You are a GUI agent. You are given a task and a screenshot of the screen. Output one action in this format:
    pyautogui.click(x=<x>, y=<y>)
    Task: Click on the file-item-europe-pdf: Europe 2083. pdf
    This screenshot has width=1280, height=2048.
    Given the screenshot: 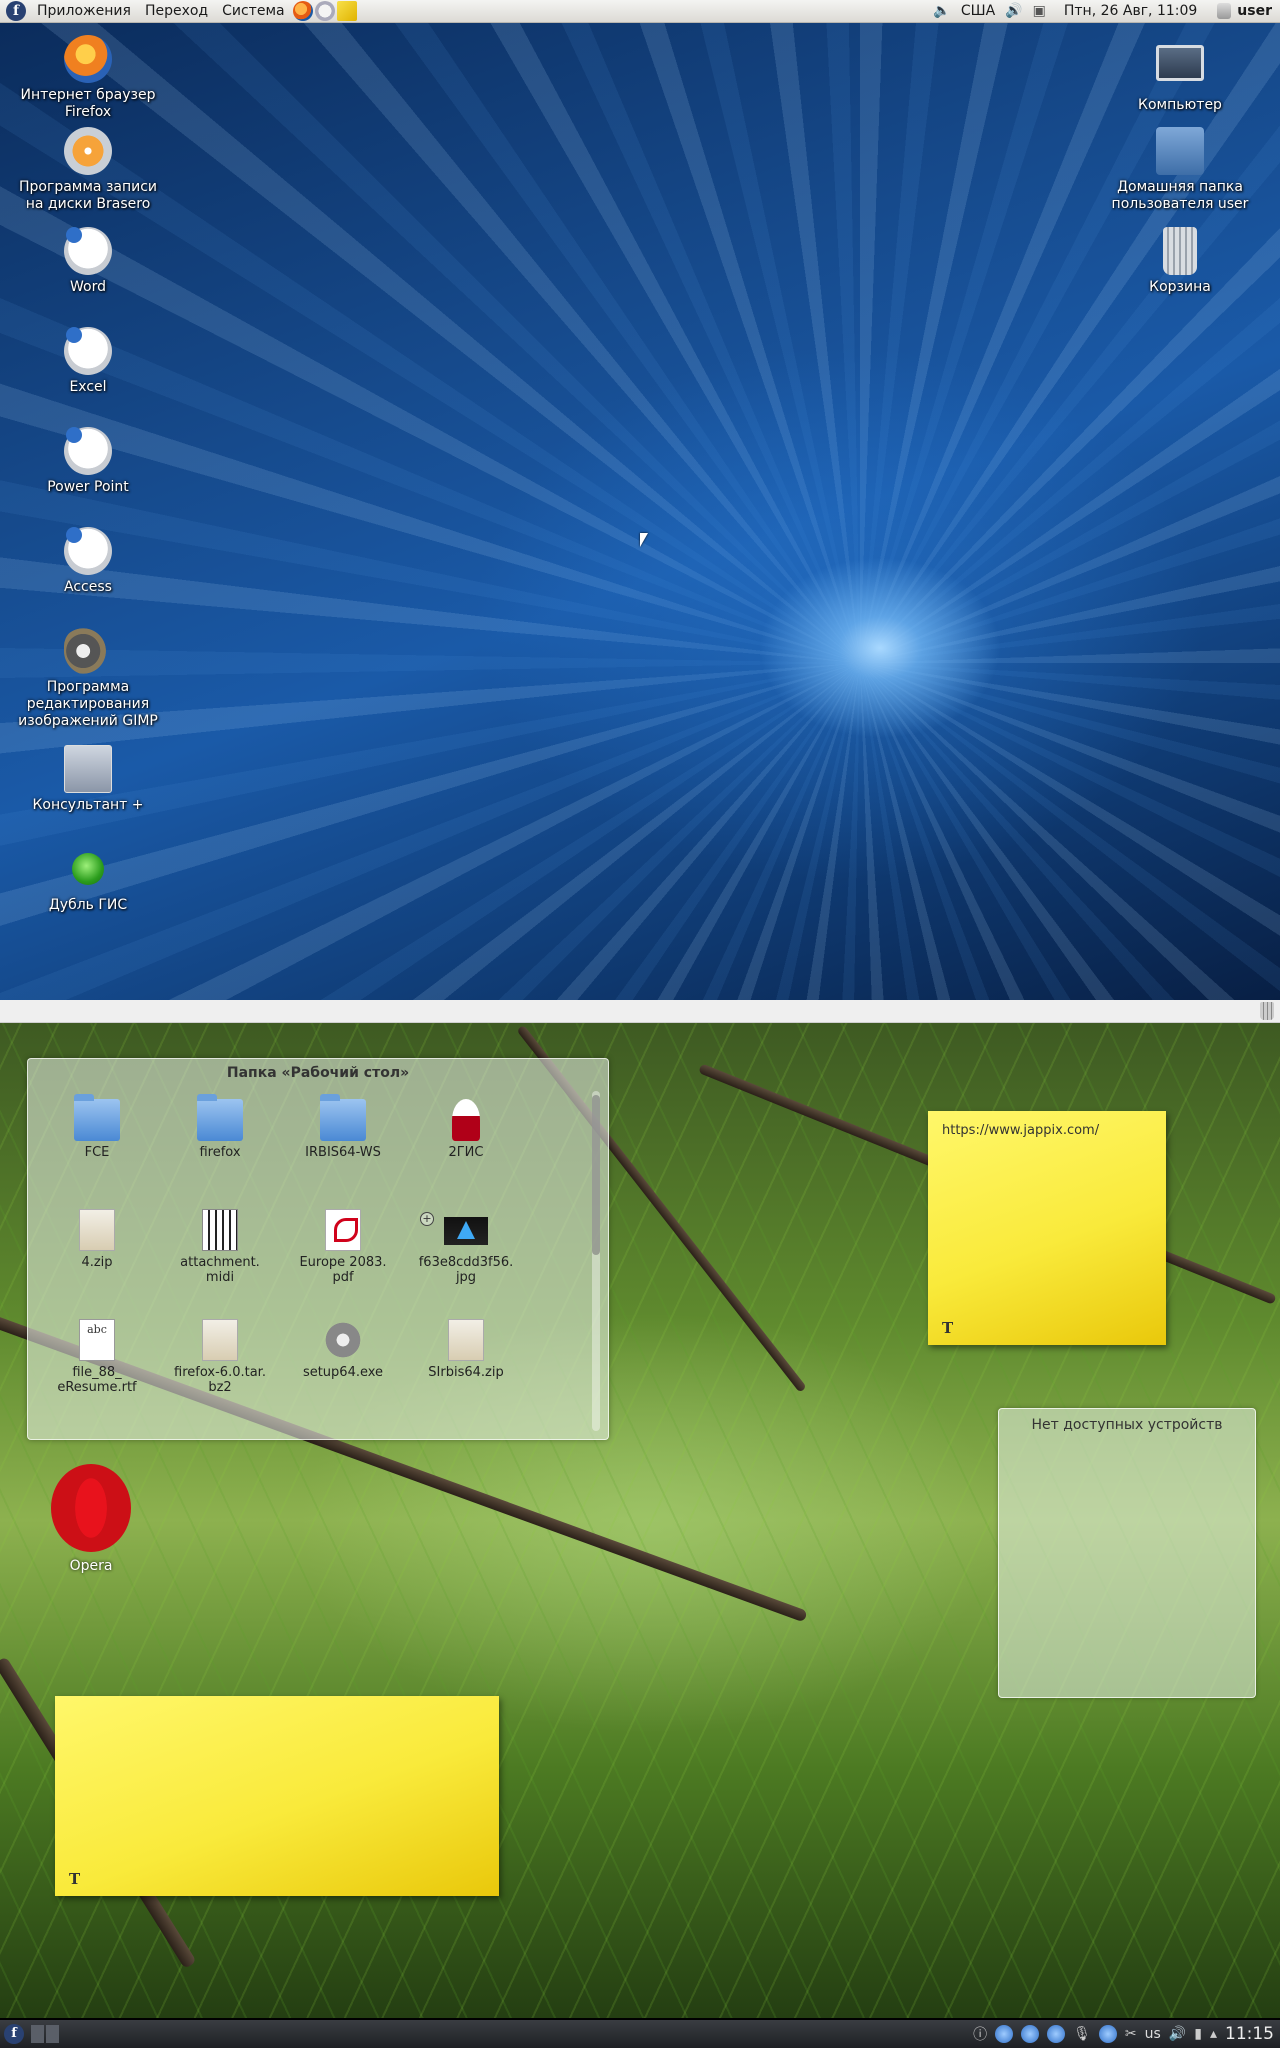 What is the action you would take?
    pyautogui.click(x=343, y=1247)
    